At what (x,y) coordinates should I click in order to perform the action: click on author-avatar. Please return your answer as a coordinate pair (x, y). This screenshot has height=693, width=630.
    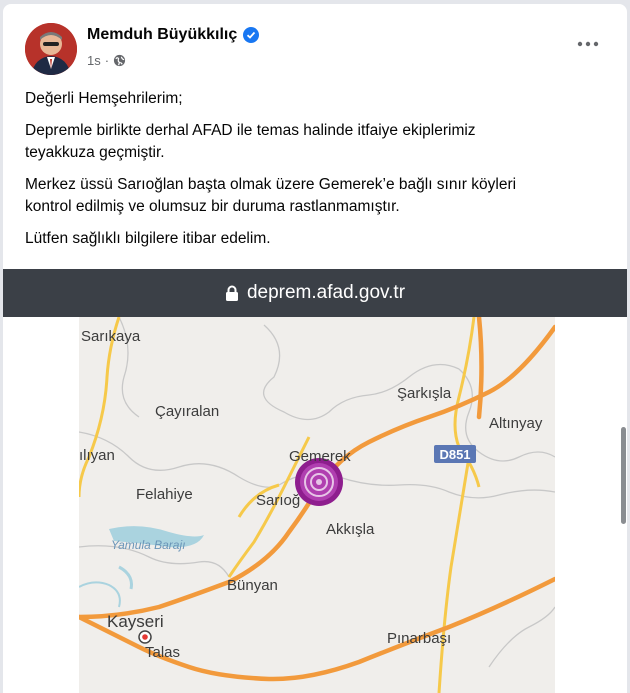
    Looking at the image, I should click on (51, 49).